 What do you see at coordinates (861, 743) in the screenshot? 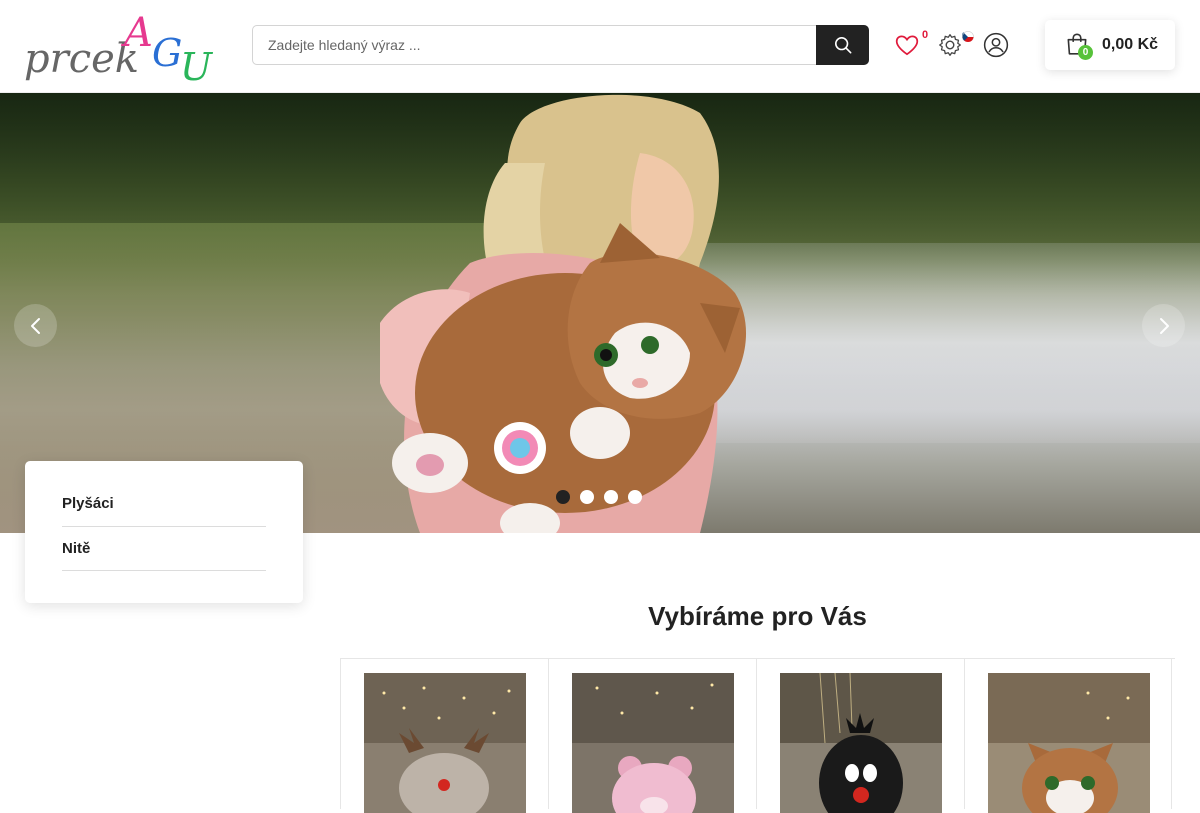
I see `product-image-mole` at bounding box center [861, 743].